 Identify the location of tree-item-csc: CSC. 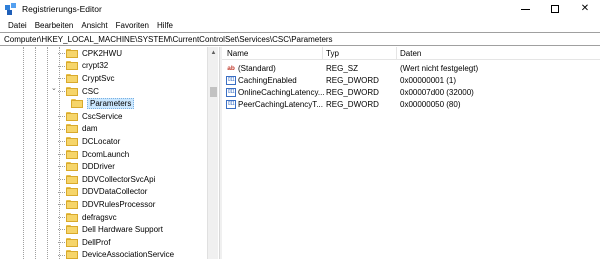
(78, 91).